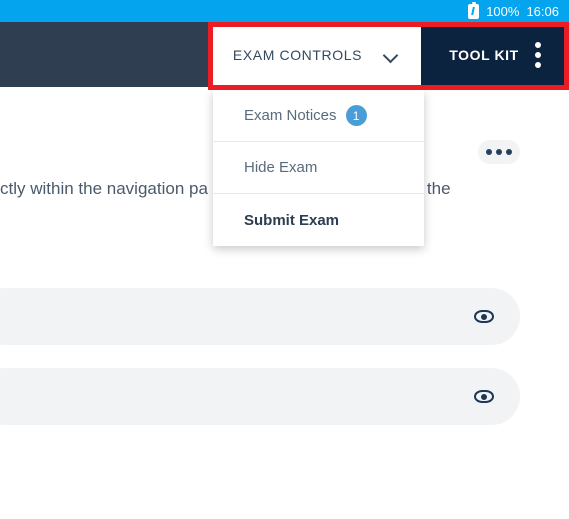  What do you see at coordinates (104, 188) in the screenshot?
I see `instruction-paragraph-left: ctly within the navigation pa` at bounding box center [104, 188].